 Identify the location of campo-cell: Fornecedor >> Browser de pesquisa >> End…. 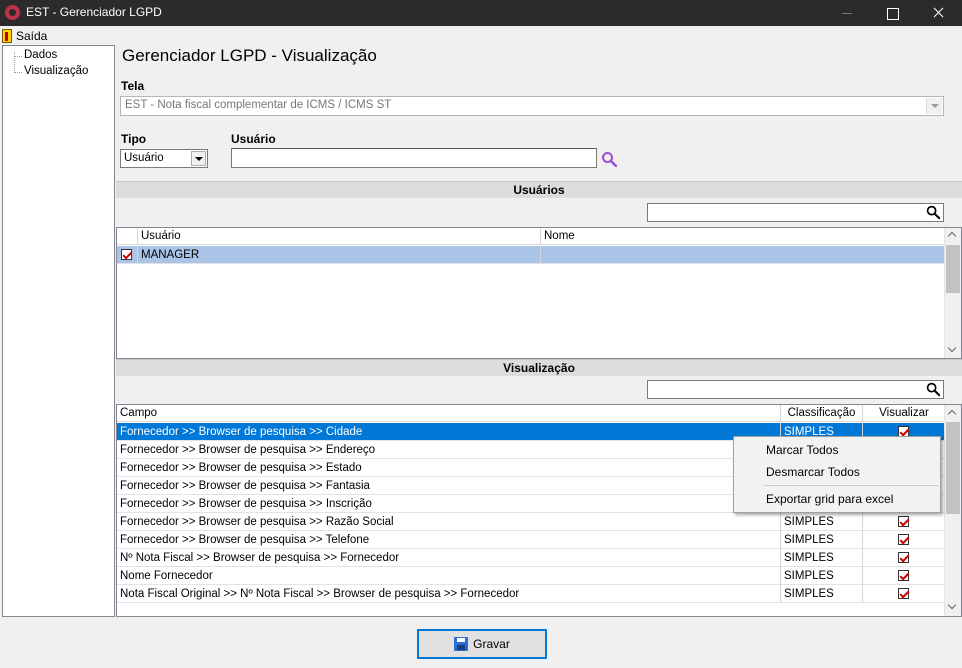
(449, 450).